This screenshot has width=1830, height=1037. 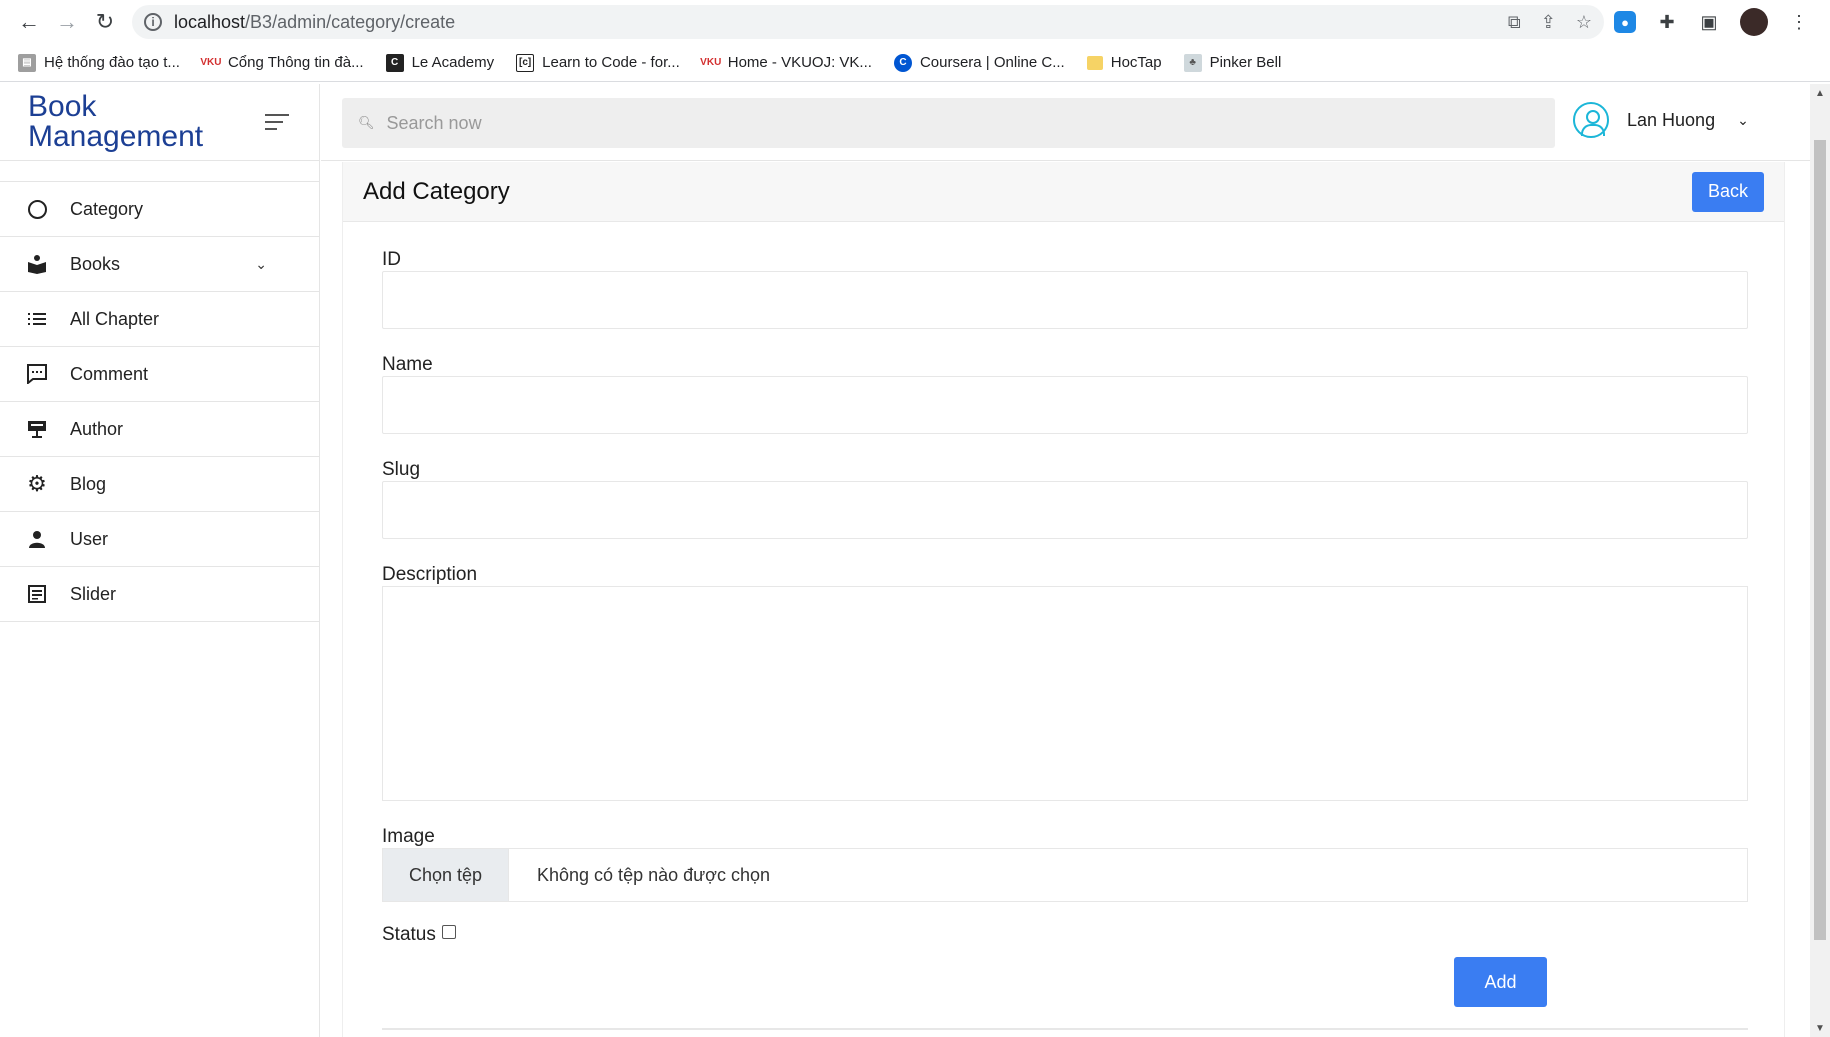 I want to click on sidebar-item-blog: ⚙ Blog, so click(x=159, y=484).